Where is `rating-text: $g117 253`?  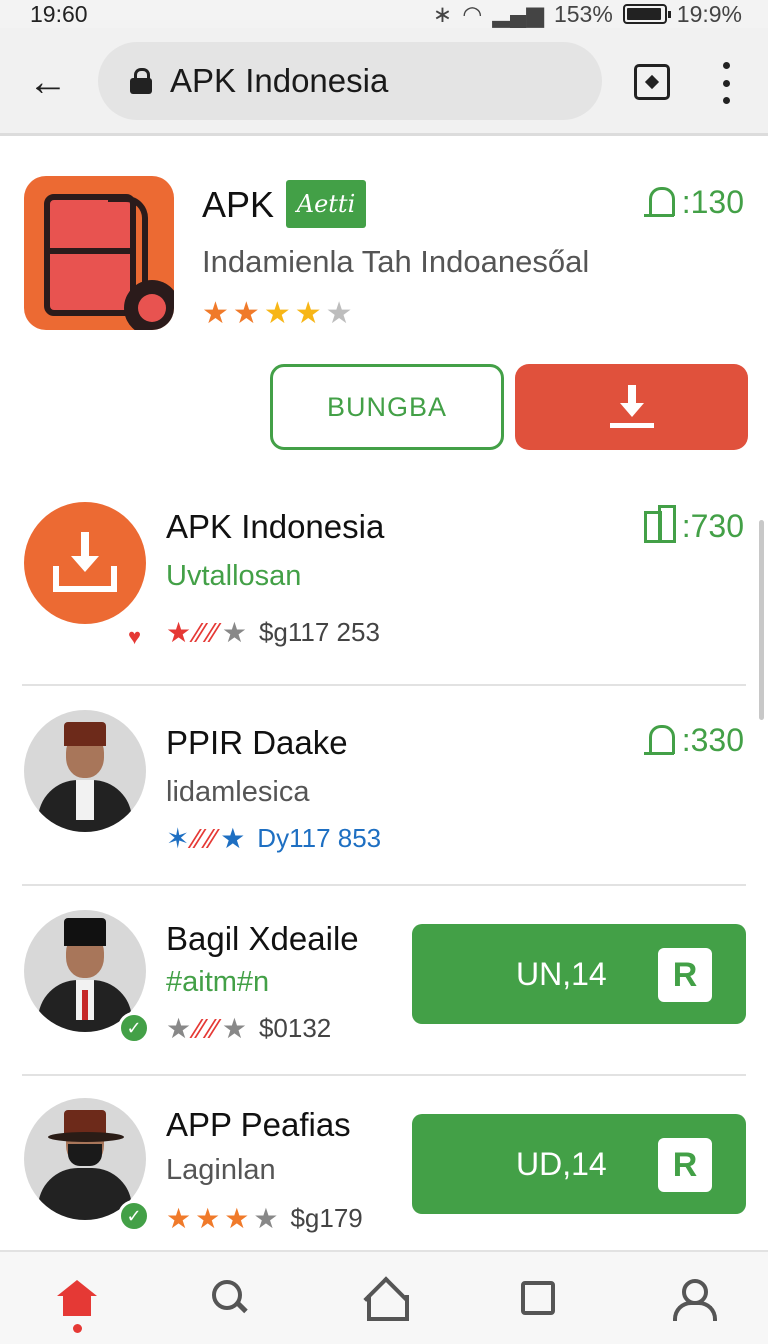
rating-text: $g117 253 is located at coordinates (319, 632).